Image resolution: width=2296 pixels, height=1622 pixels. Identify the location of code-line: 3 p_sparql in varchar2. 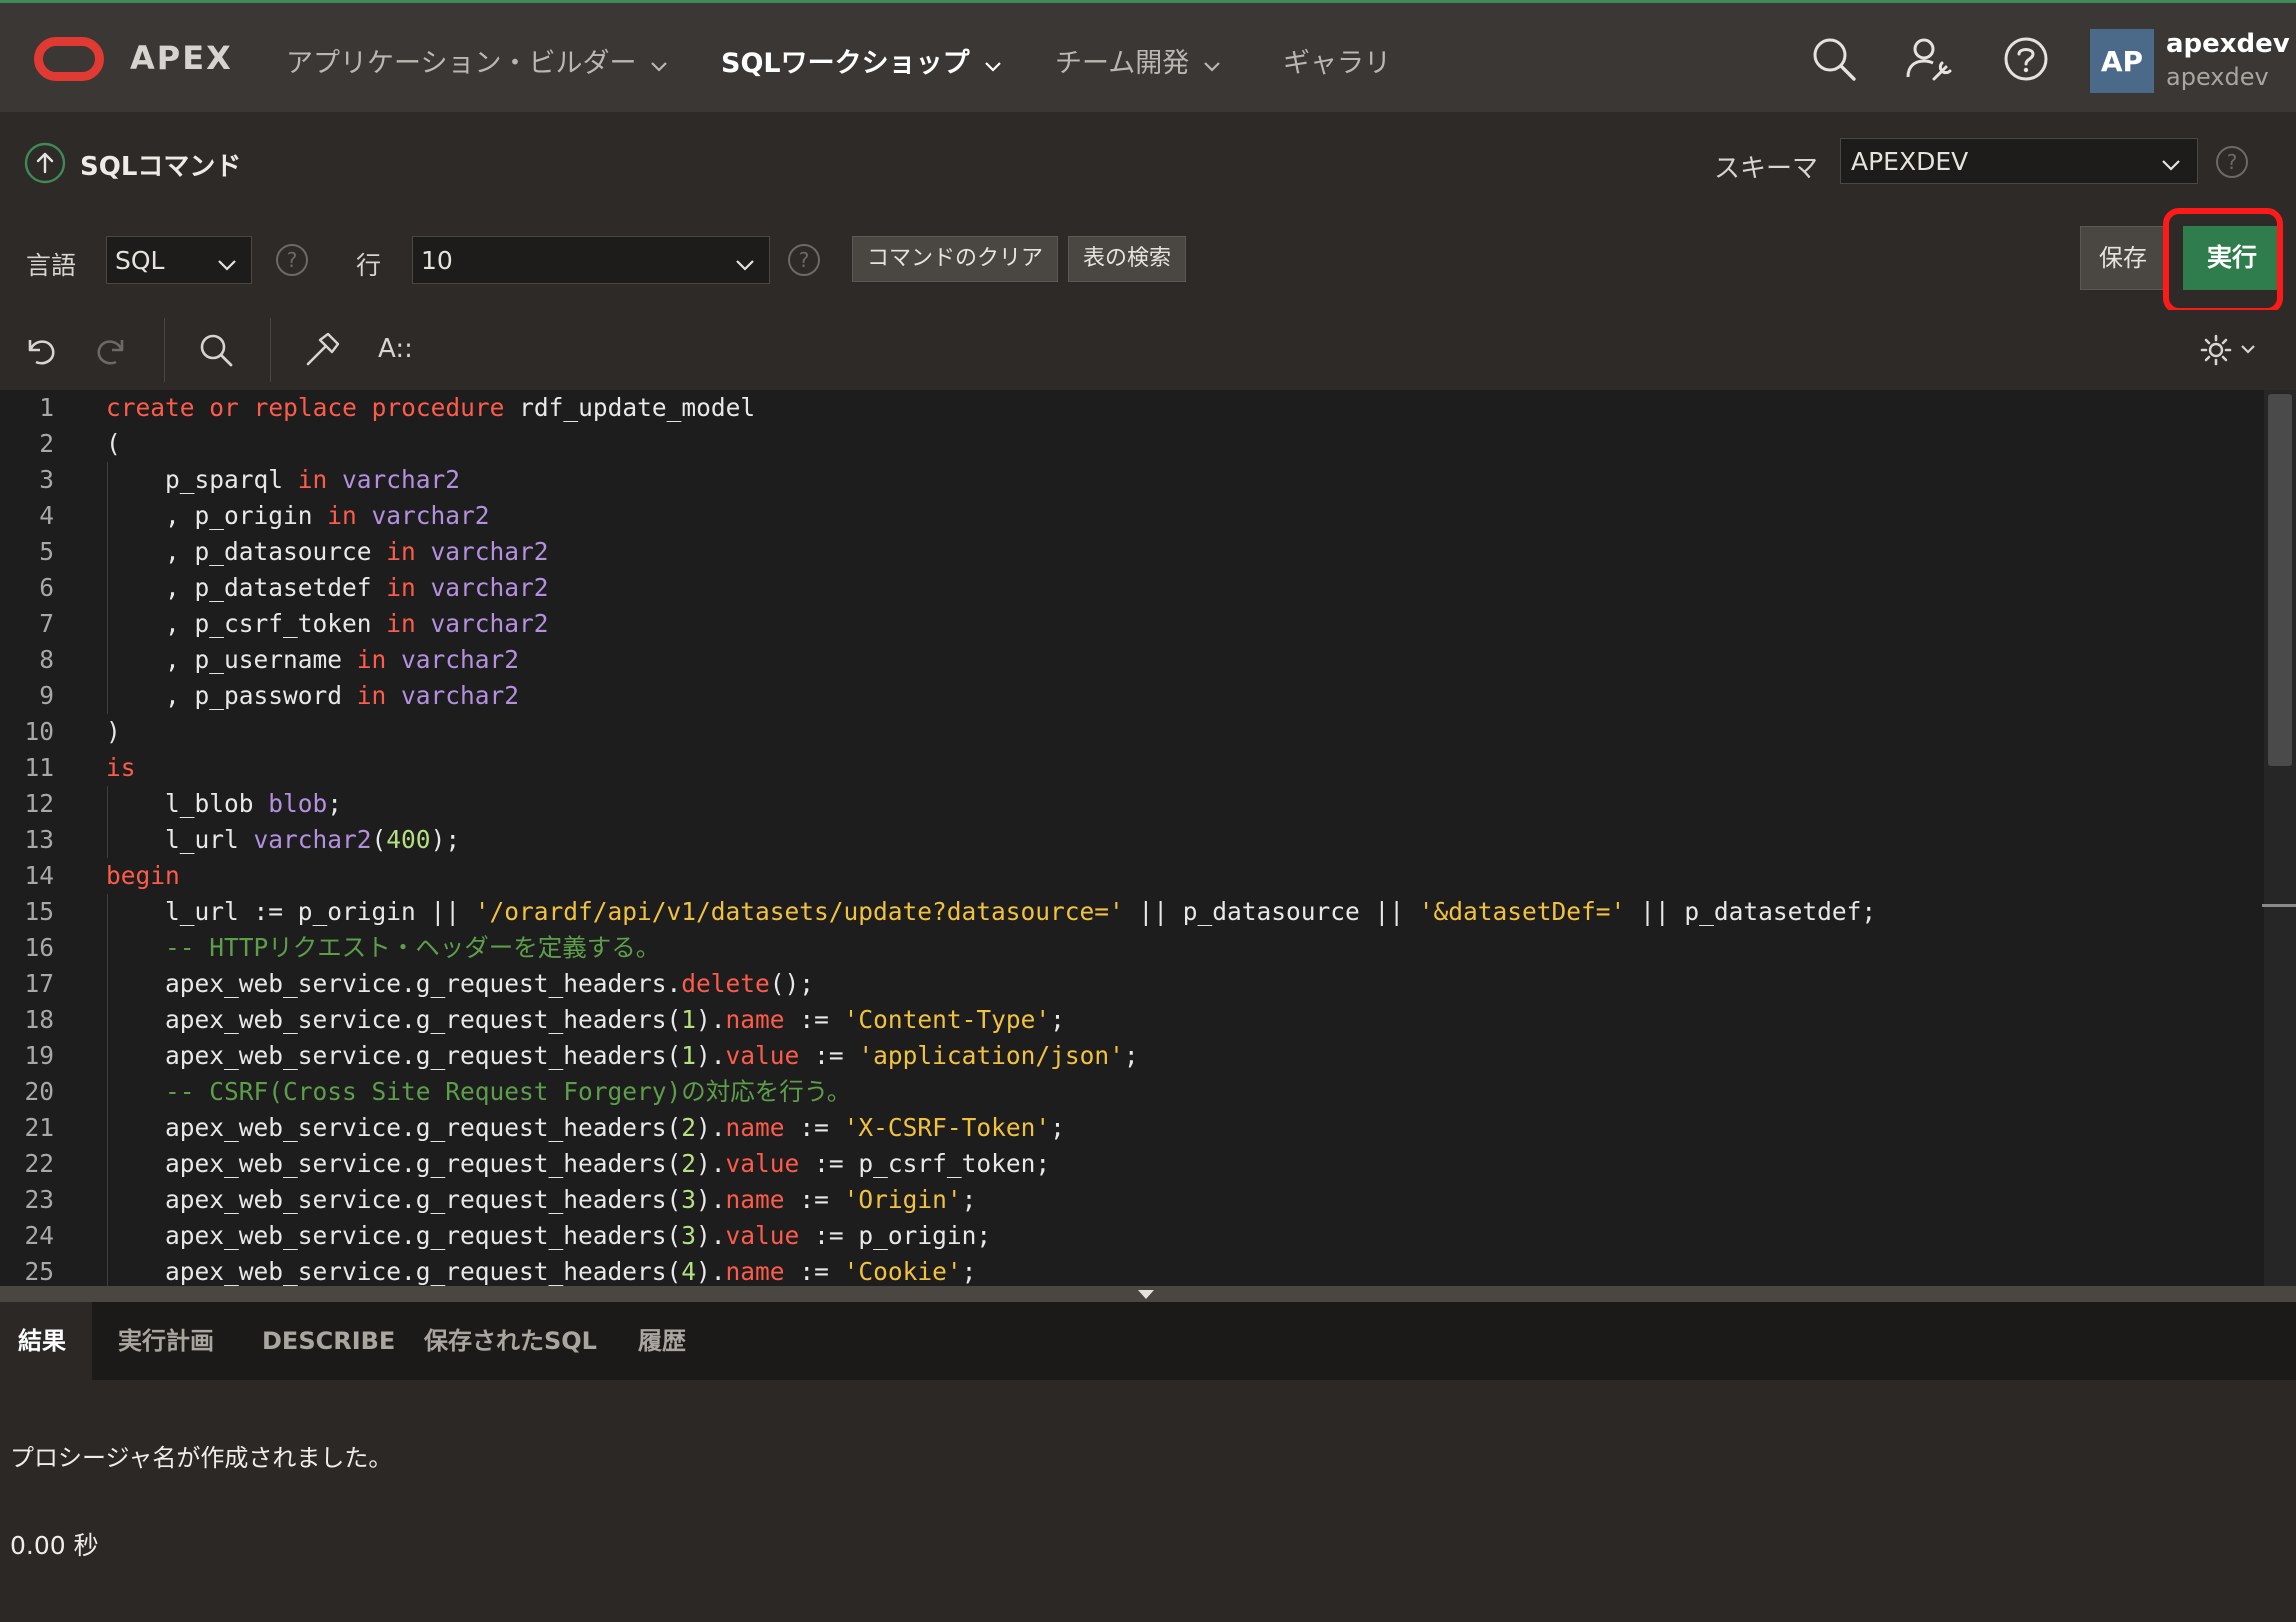
(1131, 480).